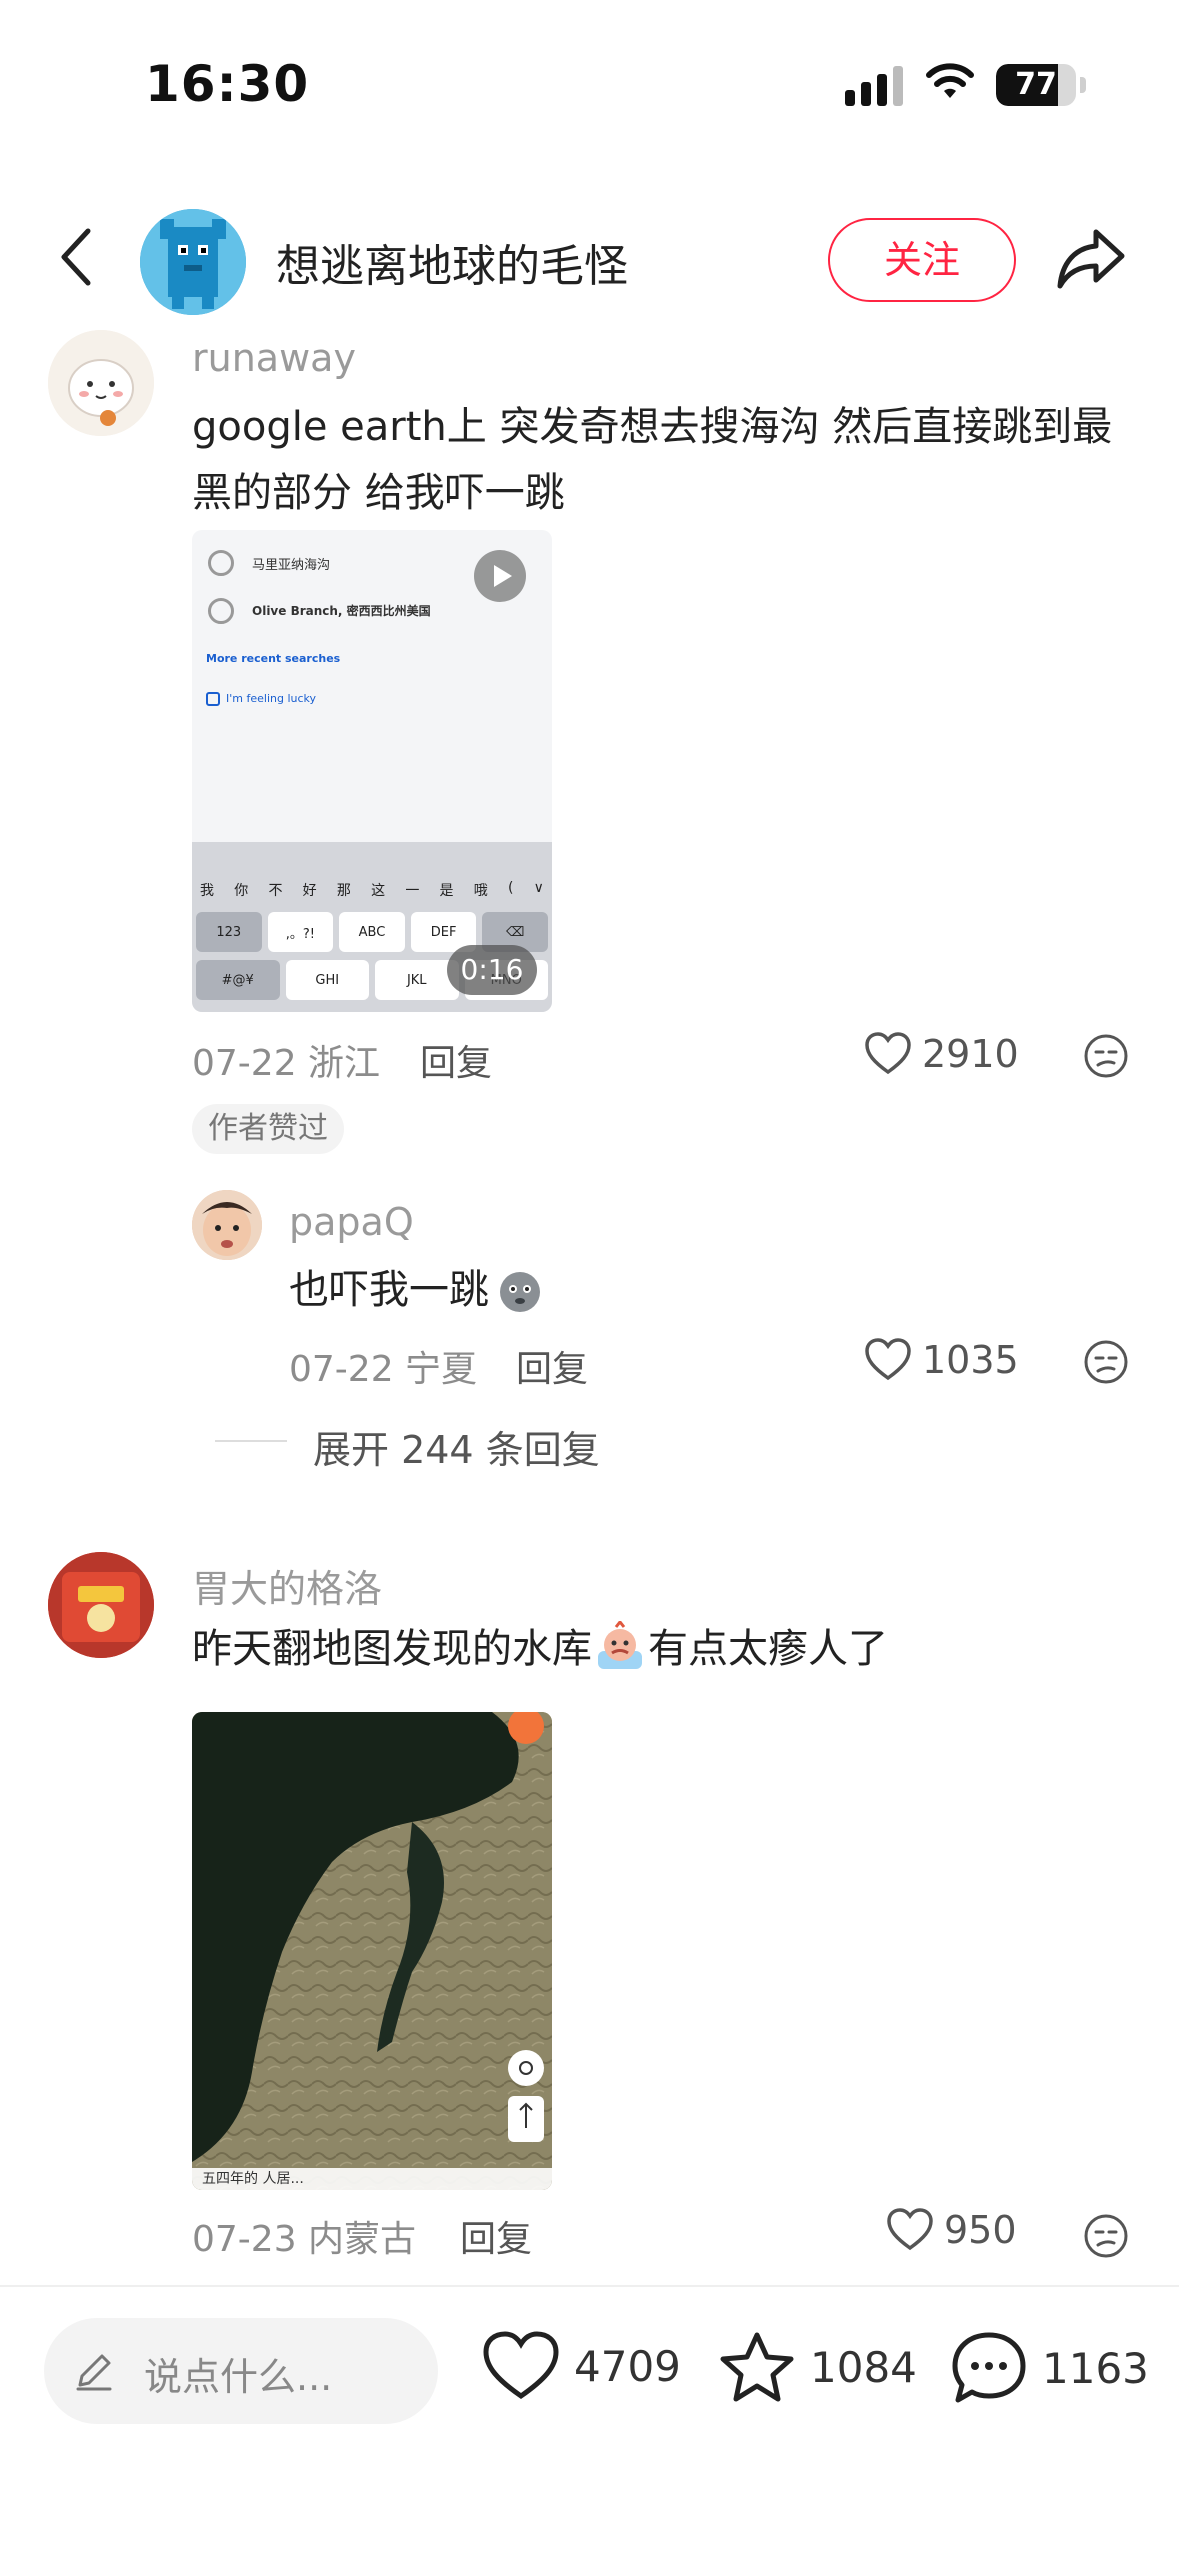  What do you see at coordinates (757, 2367) in the screenshot?
I see `star-icon` at bounding box center [757, 2367].